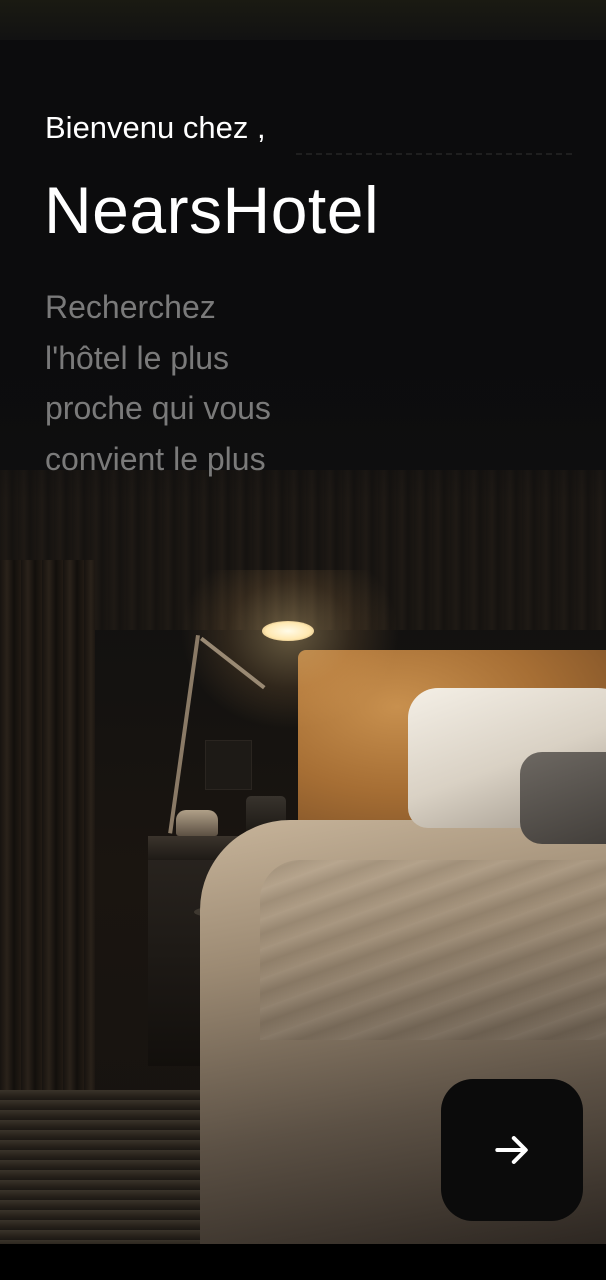 Image resolution: width=606 pixels, height=1280 pixels. I want to click on next-button, so click(512, 1150).